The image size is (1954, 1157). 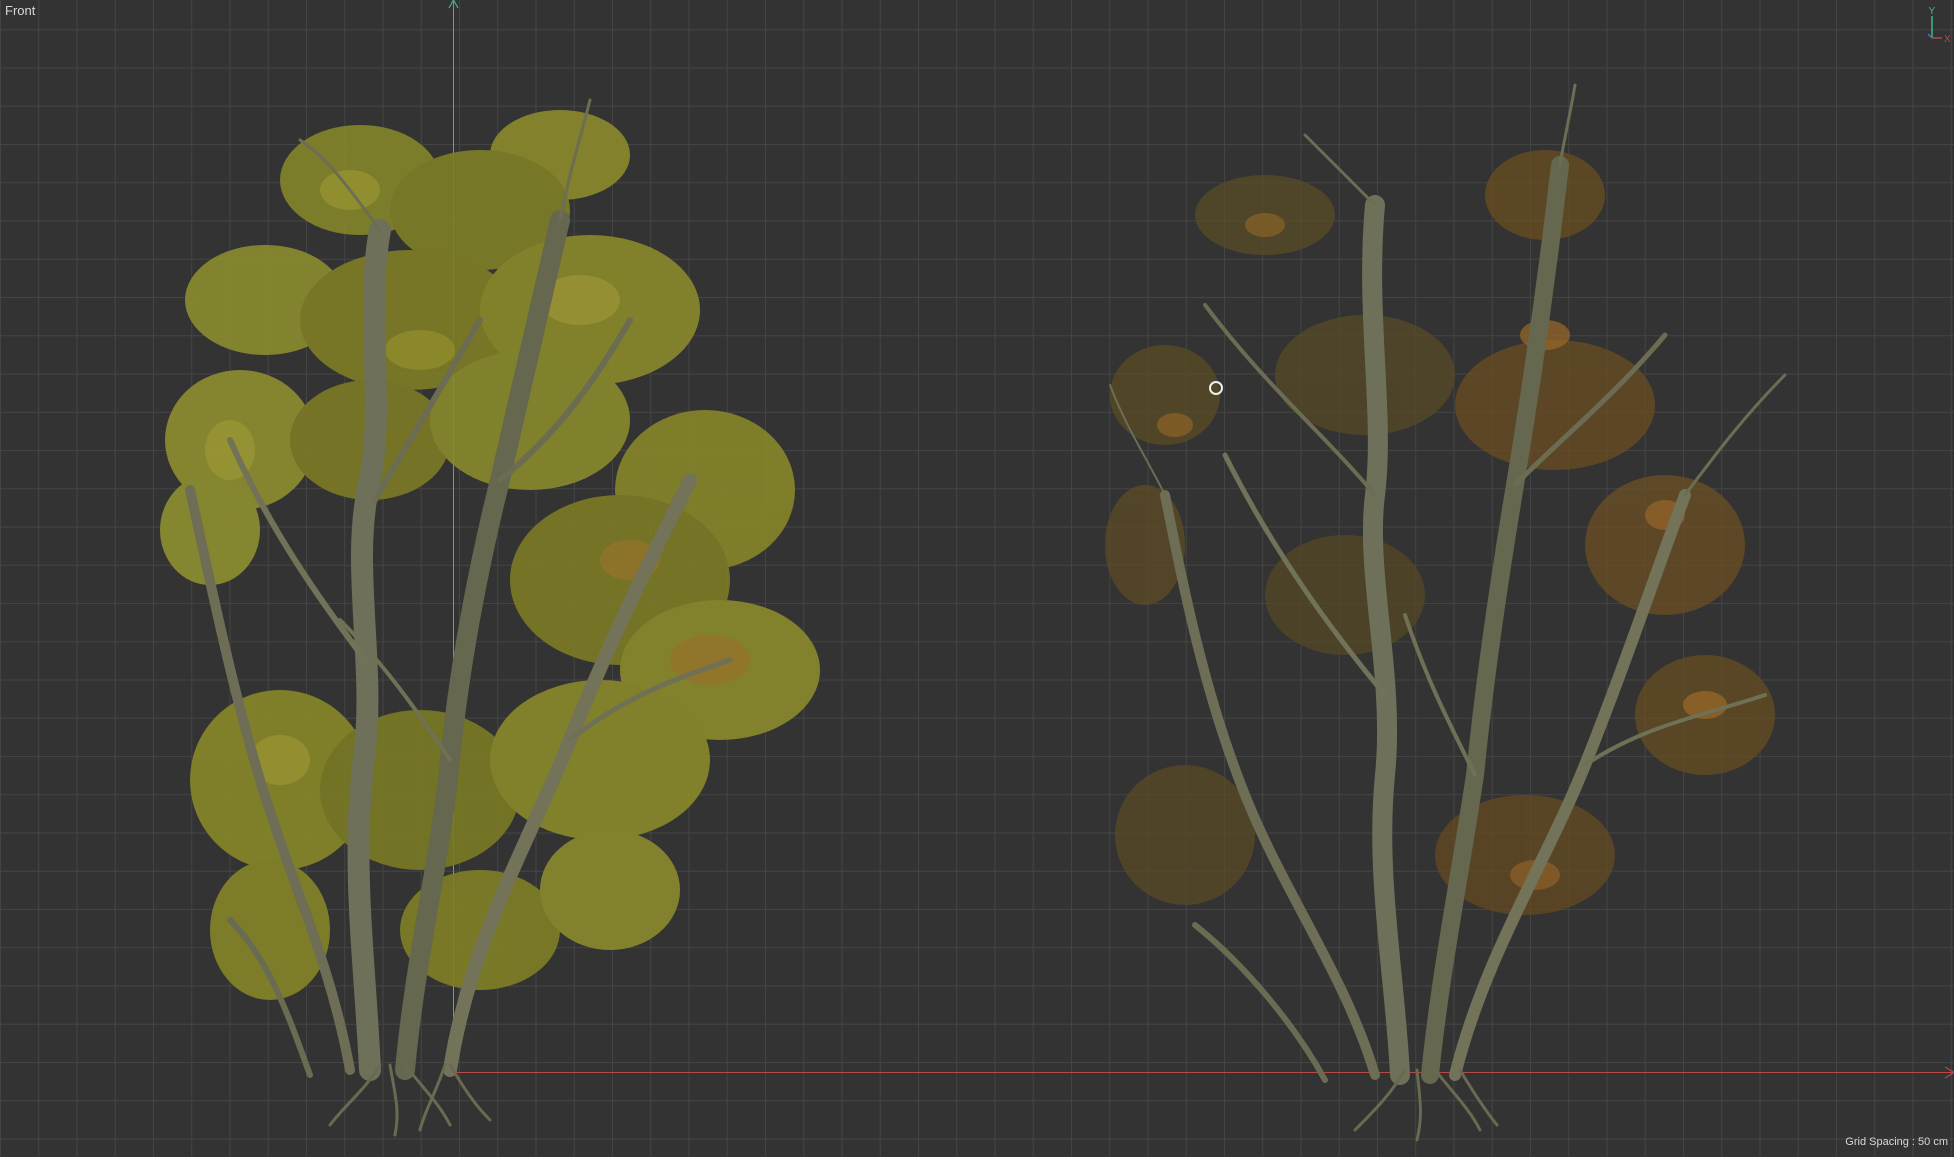 What do you see at coordinates (1216, 388) in the screenshot?
I see `mouse-cursor-icon` at bounding box center [1216, 388].